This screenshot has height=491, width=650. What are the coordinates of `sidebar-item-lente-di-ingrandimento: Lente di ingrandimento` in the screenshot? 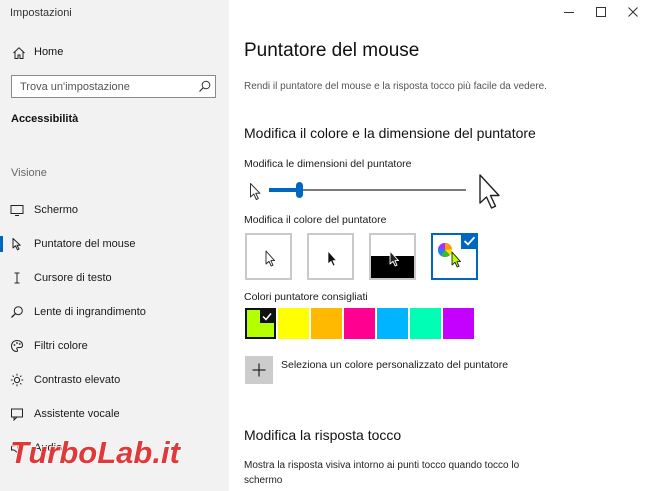 It's located at (114, 312).